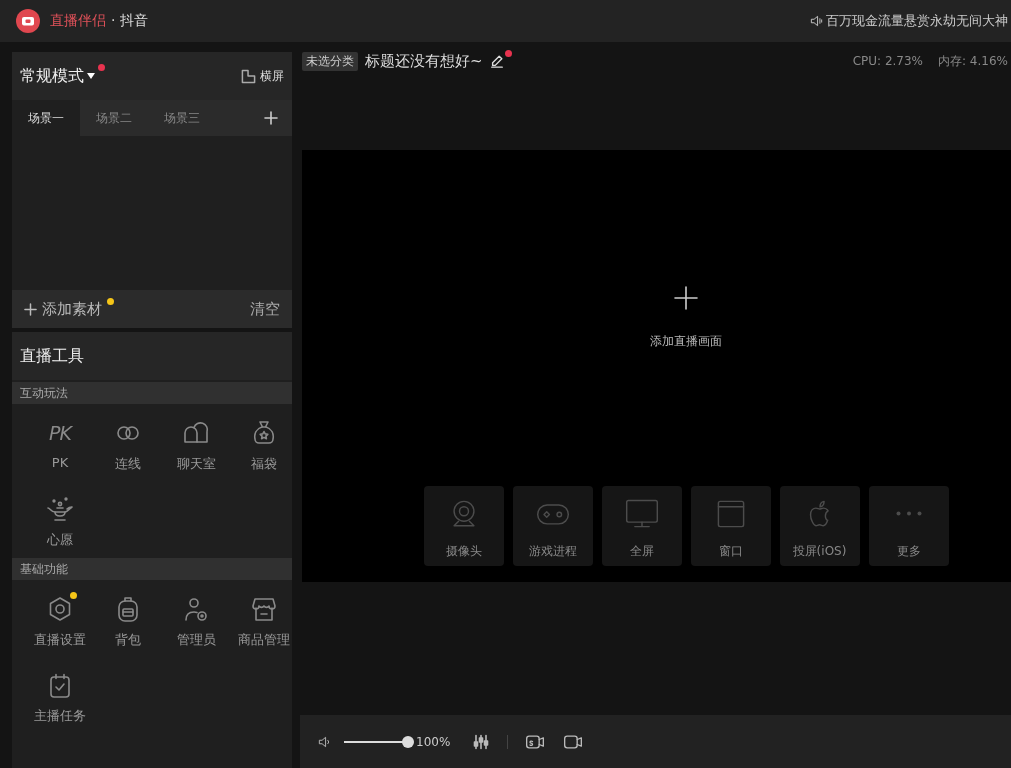 The image size is (1011, 768). I want to click on logo-icon, so click(28, 21).